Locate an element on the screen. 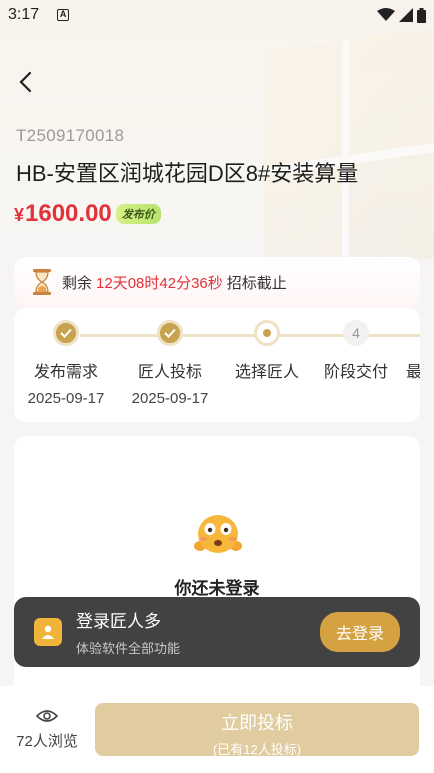 The height and width of the screenshot is (773, 434). login-toast: 登录匠人多 体验软件全部功能 去登录 is located at coordinates (217, 632).